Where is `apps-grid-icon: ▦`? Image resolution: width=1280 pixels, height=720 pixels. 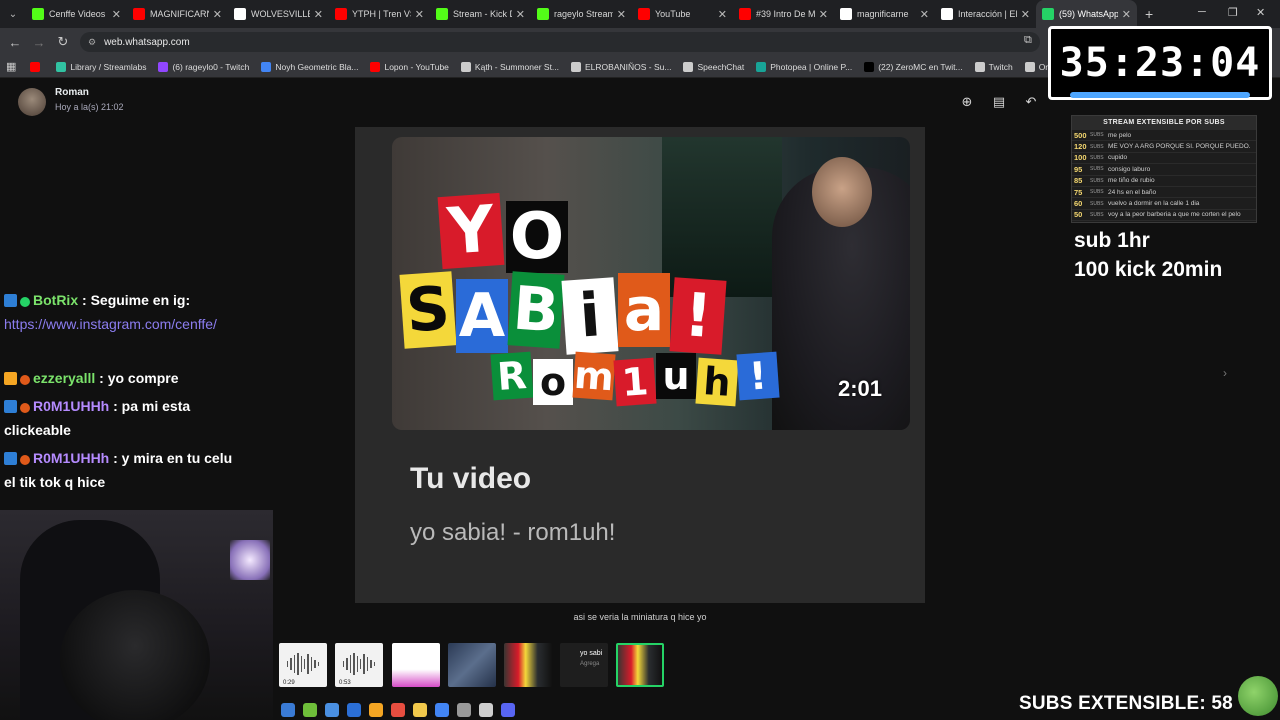
apps-grid-icon: ▦ is located at coordinates (11, 66).